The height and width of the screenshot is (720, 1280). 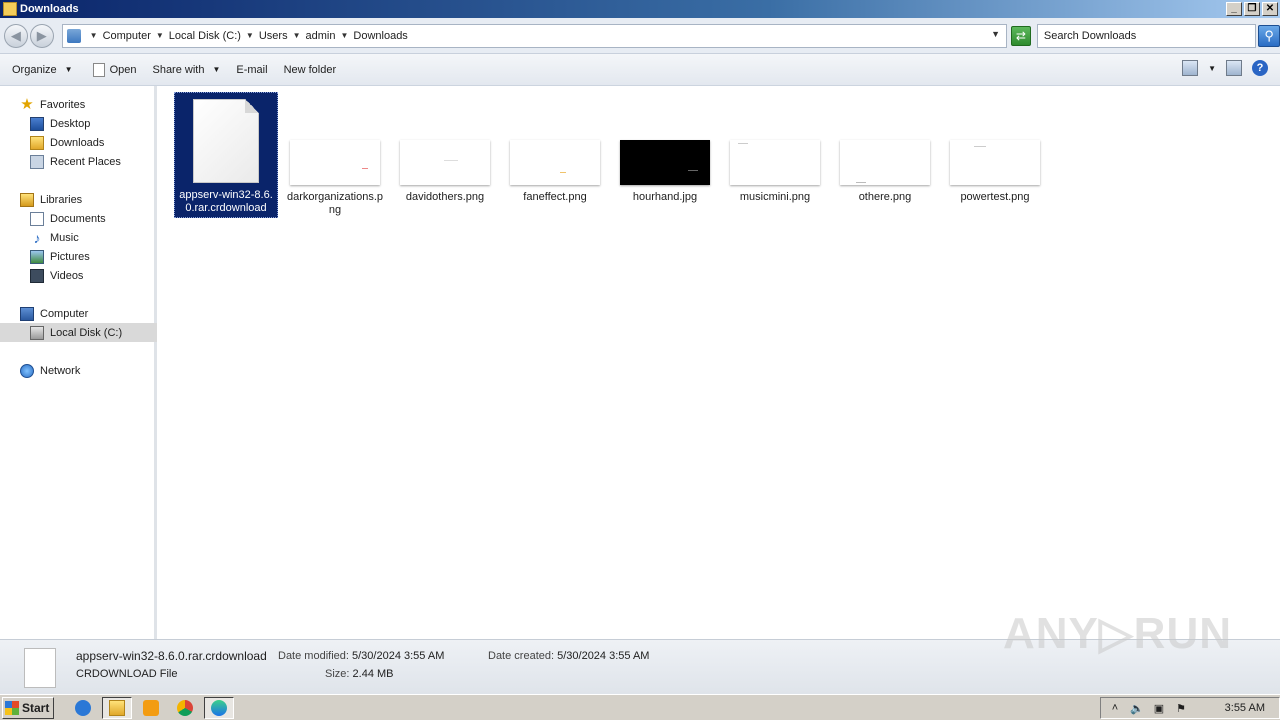 I want to click on nav-libraries: Libraries, so click(x=51, y=199).